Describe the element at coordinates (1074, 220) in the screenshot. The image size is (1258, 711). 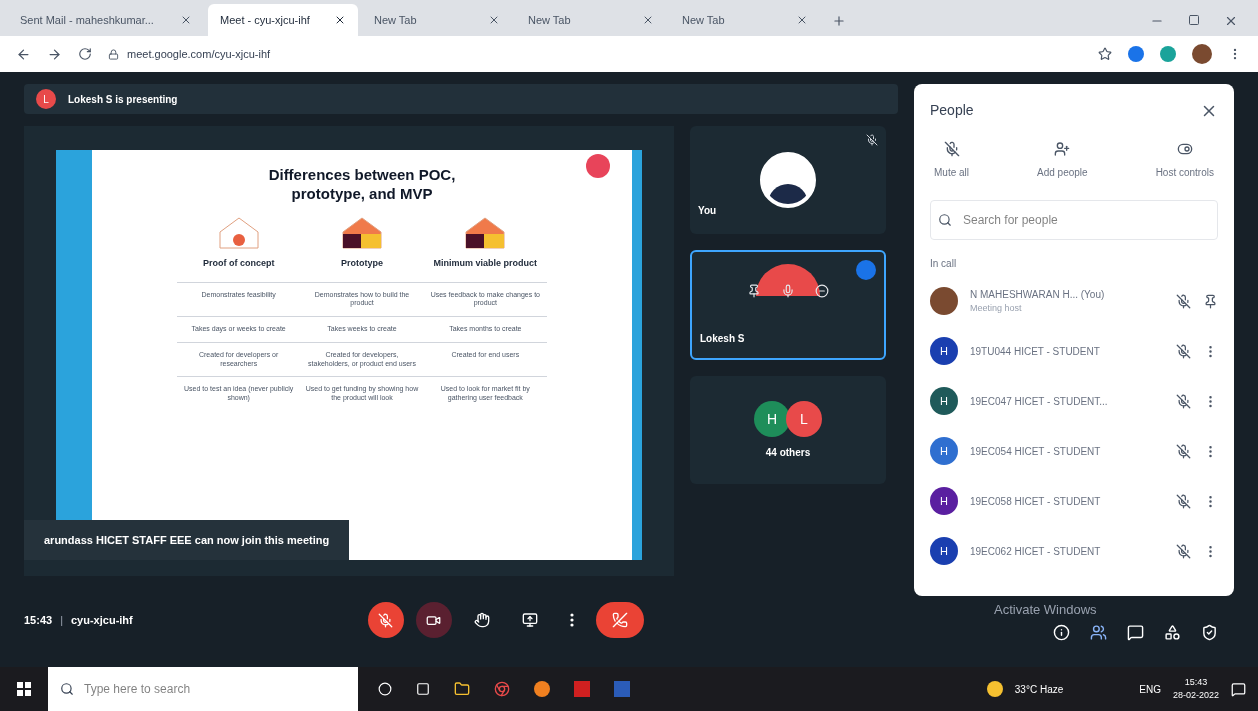
I see `search-field: Search for people` at that location.